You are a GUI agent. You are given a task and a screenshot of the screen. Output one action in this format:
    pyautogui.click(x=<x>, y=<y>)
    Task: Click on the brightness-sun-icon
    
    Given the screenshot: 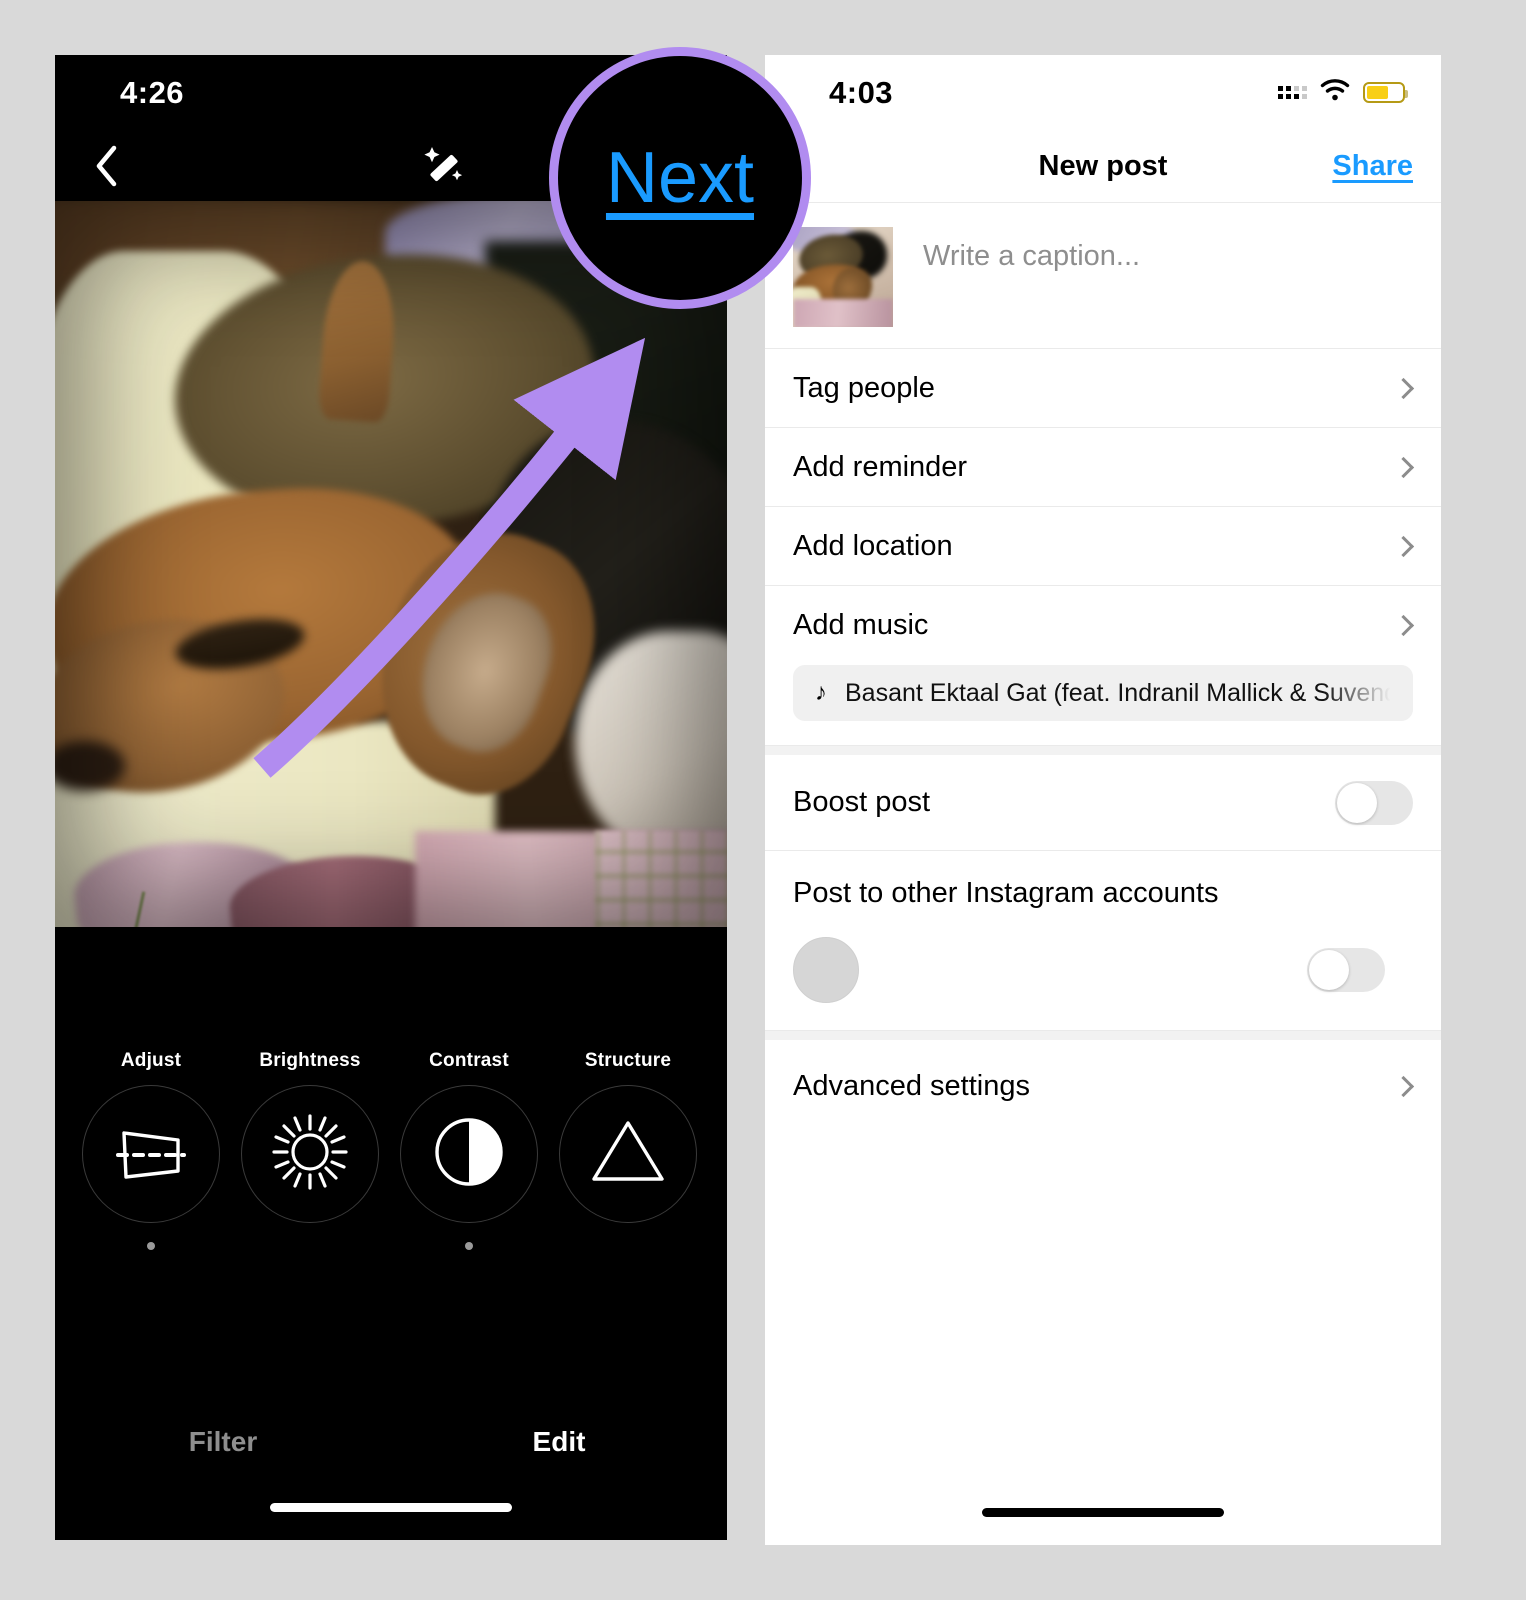 What is the action you would take?
    pyautogui.click(x=310, y=1154)
    